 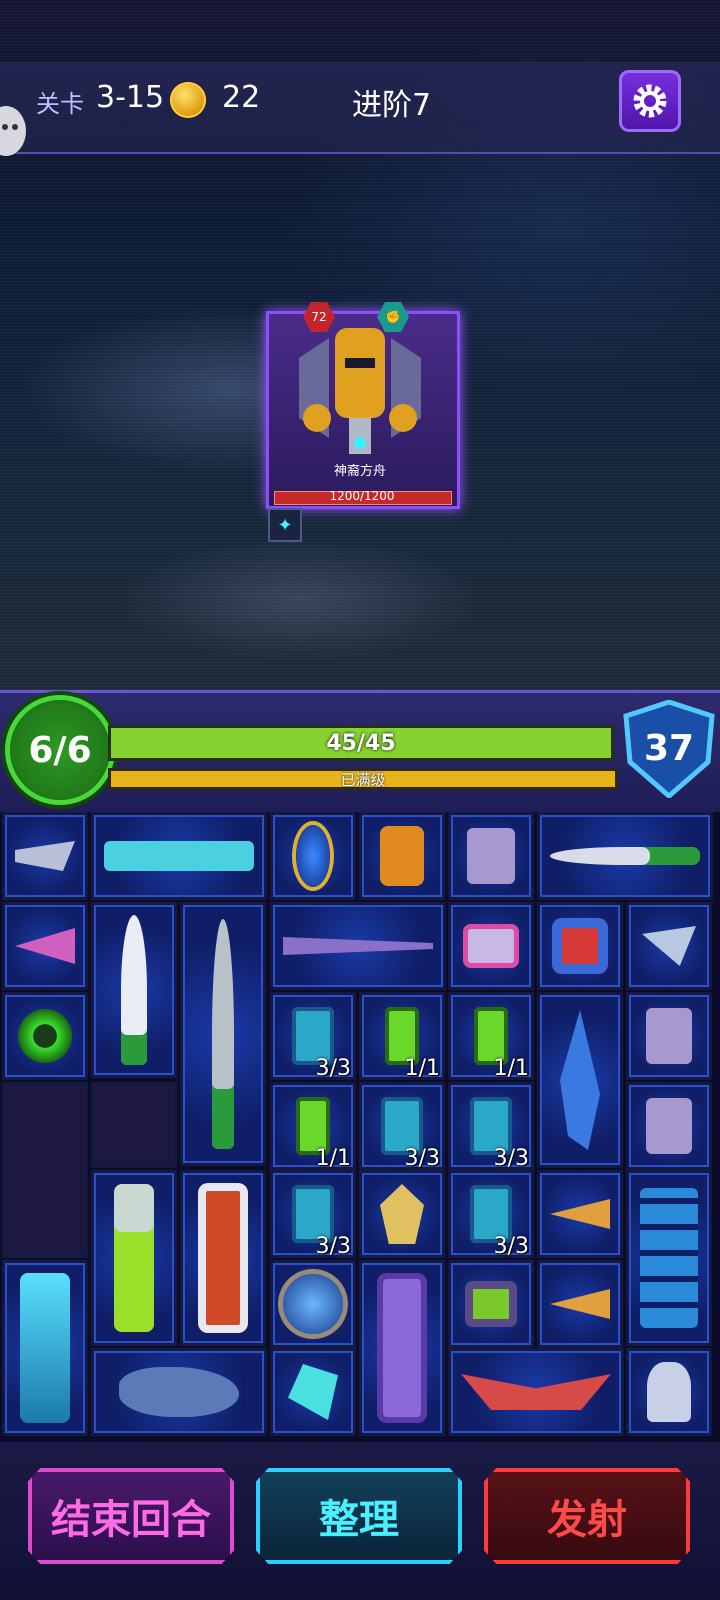 I want to click on red-wing-slot, so click(x=536, y=1392).